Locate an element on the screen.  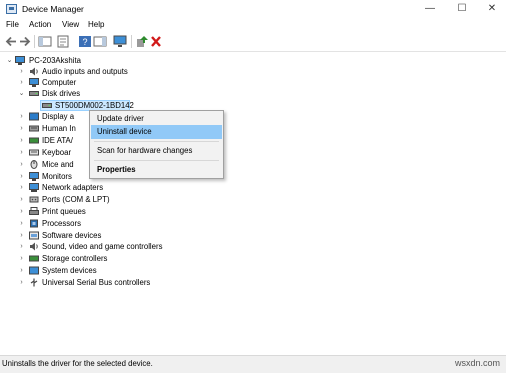
tree-node-label: System devices is located at coordinates (69, 270).